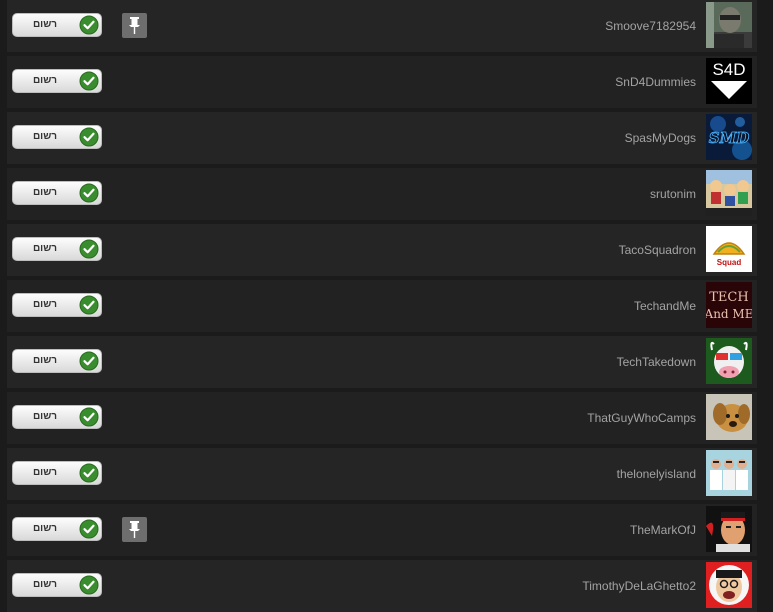 Image resolution: width=773 pixels, height=612 pixels. What do you see at coordinates (382, 474) in the screenshot?
I see `channel-row: רשום thelonelyisland` at bounding box center [382, 474].